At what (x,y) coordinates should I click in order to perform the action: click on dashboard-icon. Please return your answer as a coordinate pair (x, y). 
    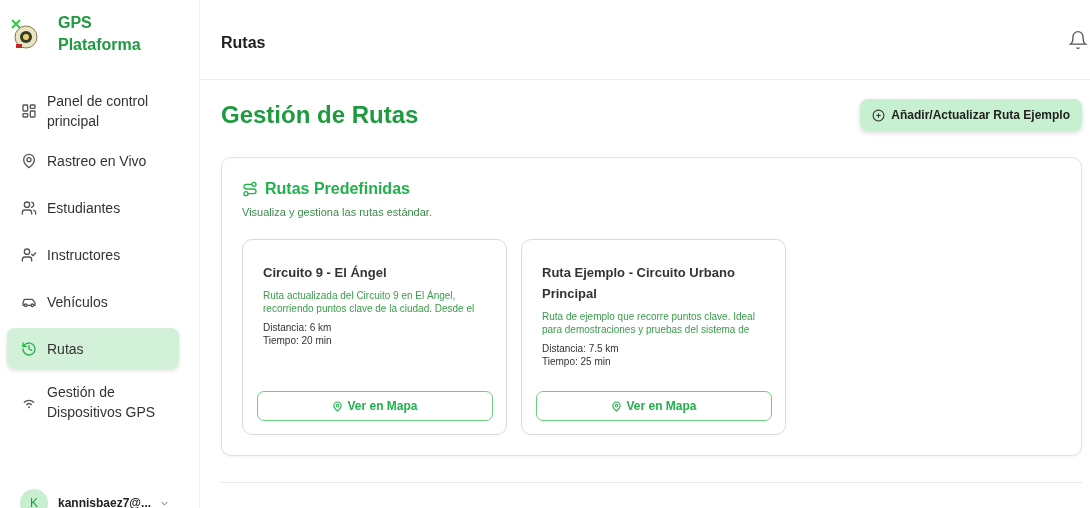
    Looking at the image, I should click on (29, 111).